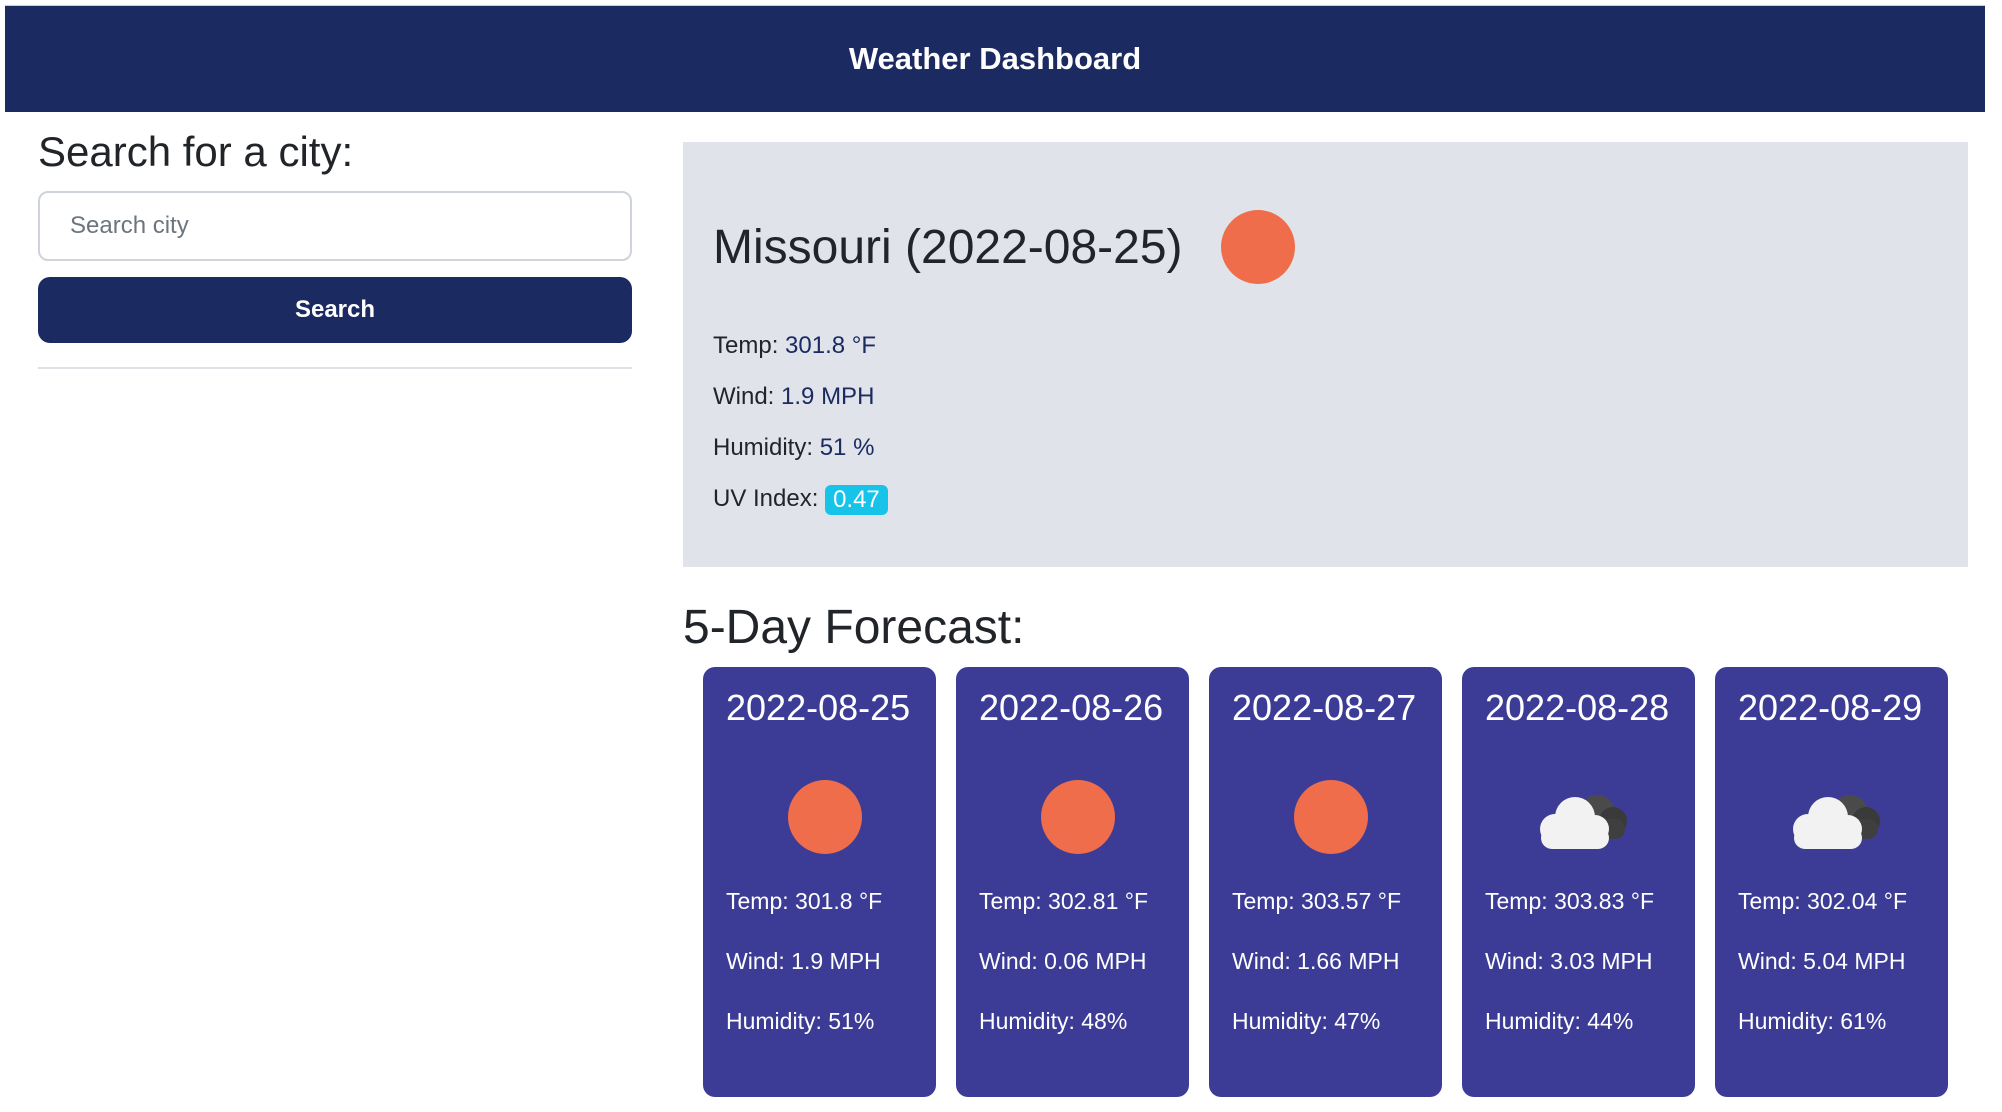 This screenshot has height=1112, width=2002. Describe the element at coordinates (1570, 901) in the screenshot. I see `forecast-temp: Temp: 303.83 °F` at that location.